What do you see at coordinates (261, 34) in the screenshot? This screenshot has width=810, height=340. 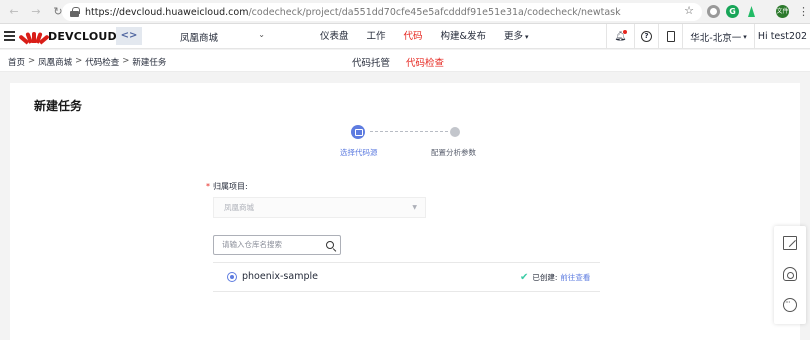 I see `chevron-down-icon: ⌄` at bounding box center [261, 34].